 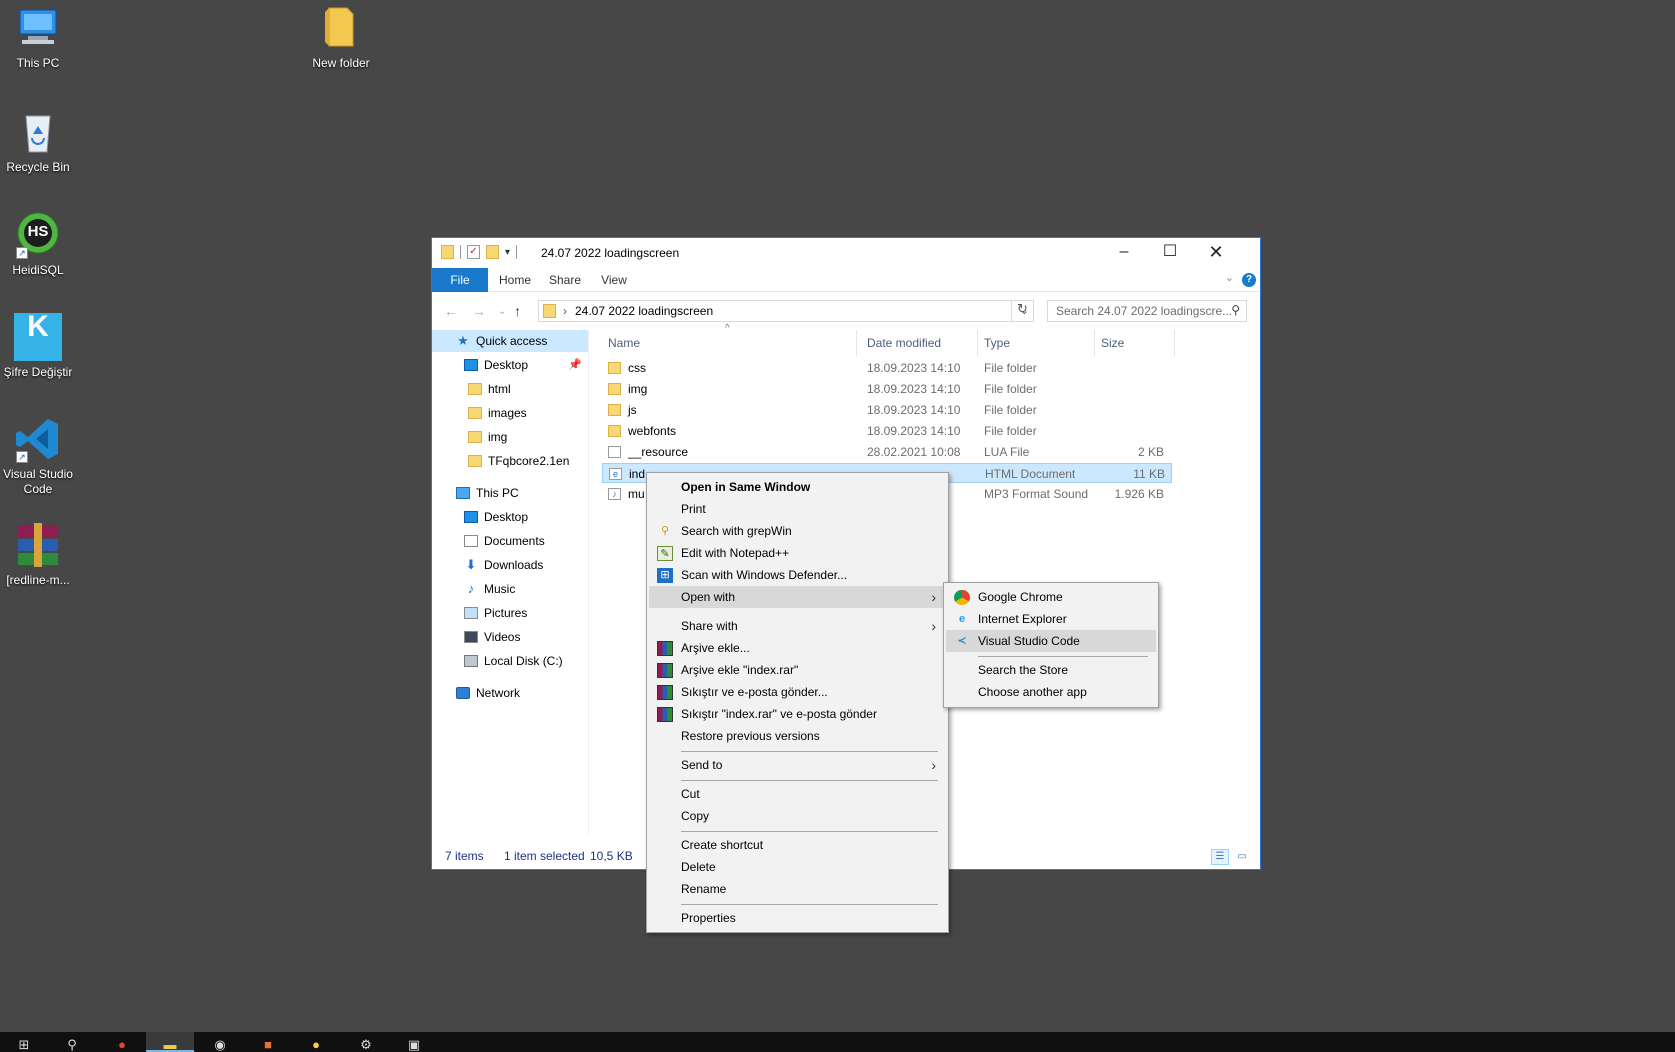 I want to click on desktop-icon-this-pc: This PC, so click(x=38, y=37).